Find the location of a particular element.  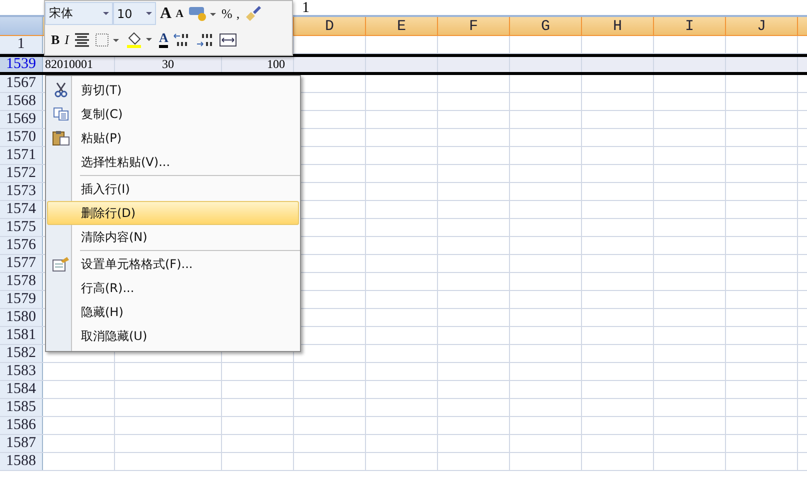

borders-icon is located at coordinates (108, 39).